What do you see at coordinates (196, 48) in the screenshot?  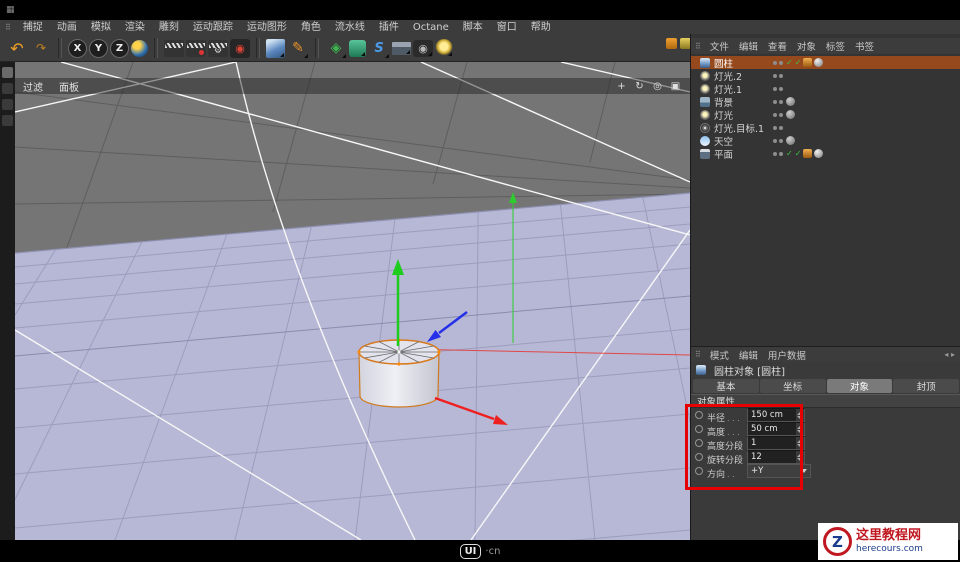 I see `render-picture-viewer-icon` at bounding box center [196, 48].